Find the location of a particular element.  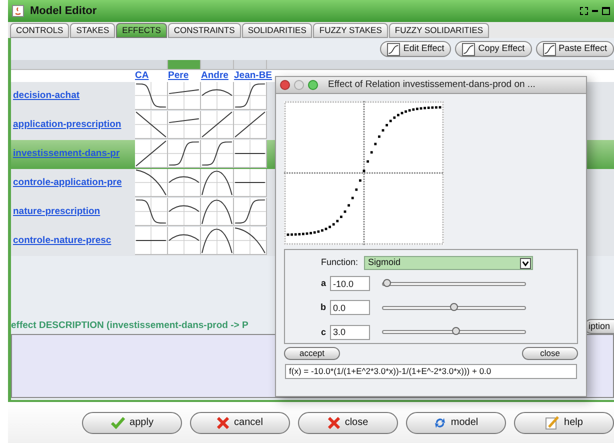

parameter-label: c is located at coordinates (323, 332).